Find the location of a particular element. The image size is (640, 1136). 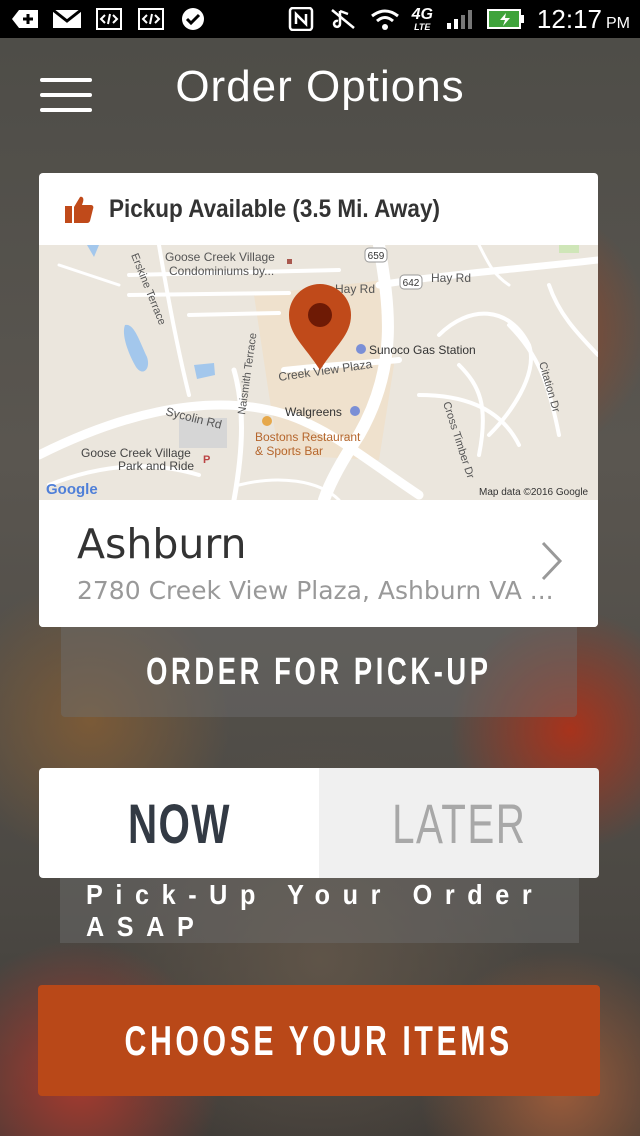

order-for-pickup-button: ORDER FOR PICK-UP is located at coordinates (319, 672).